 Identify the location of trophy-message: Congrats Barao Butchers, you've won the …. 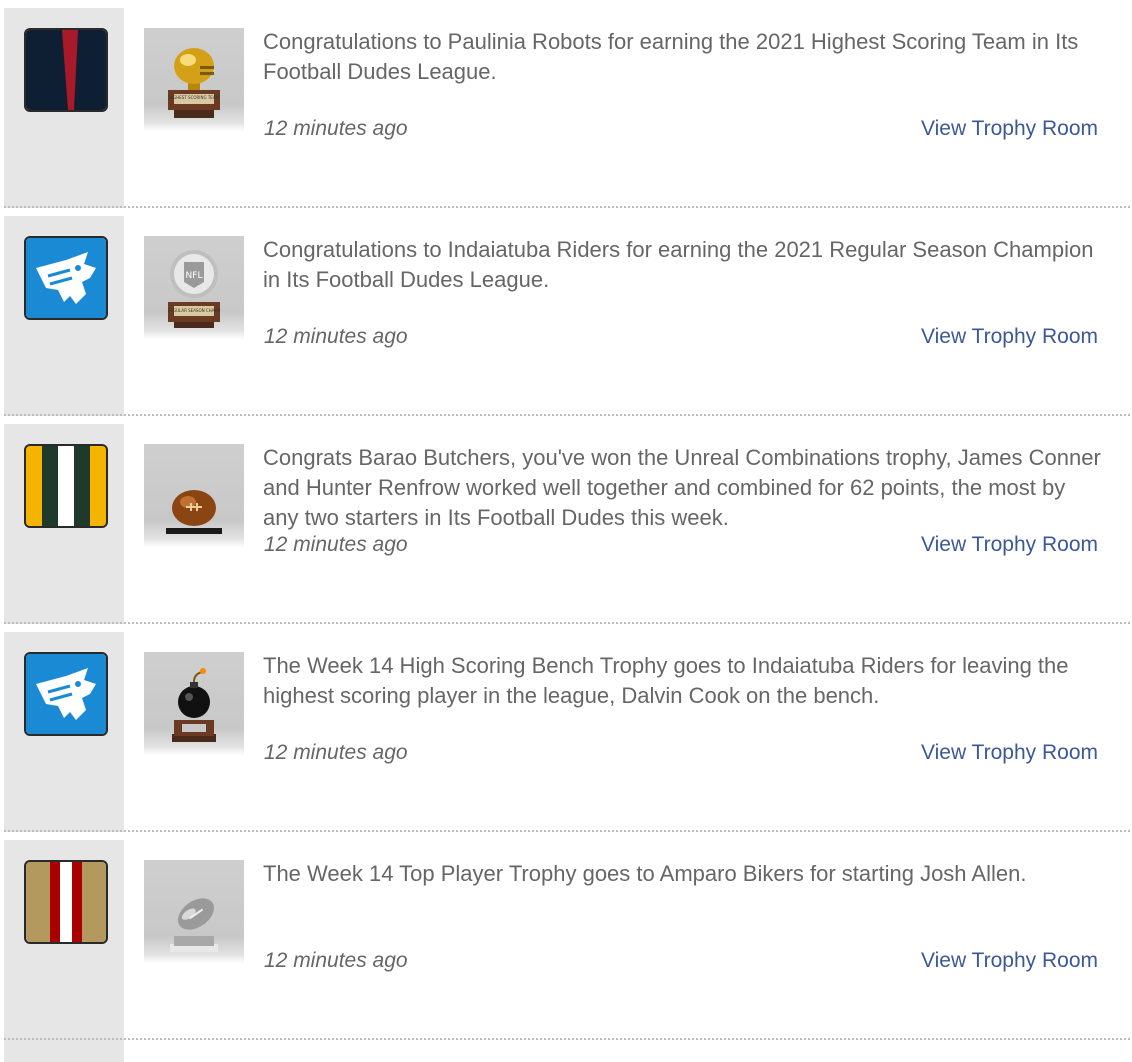
(682, 487).